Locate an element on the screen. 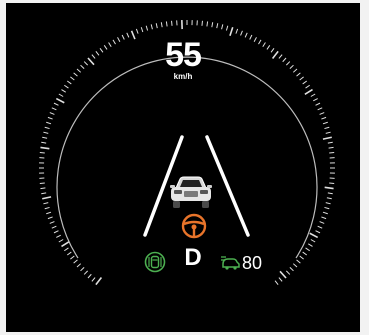  cruise-set-speed: 80 is located at coordinates (252, 263).